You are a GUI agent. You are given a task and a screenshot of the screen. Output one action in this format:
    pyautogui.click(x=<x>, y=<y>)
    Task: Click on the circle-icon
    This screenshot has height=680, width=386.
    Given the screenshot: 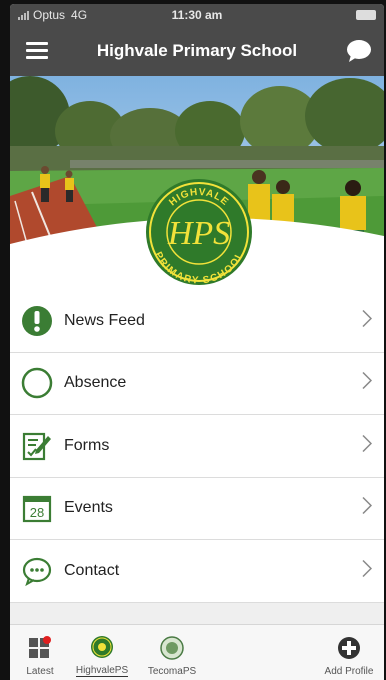 What is the action you would take?
    pyautogui.click(x=37, y=383)
    